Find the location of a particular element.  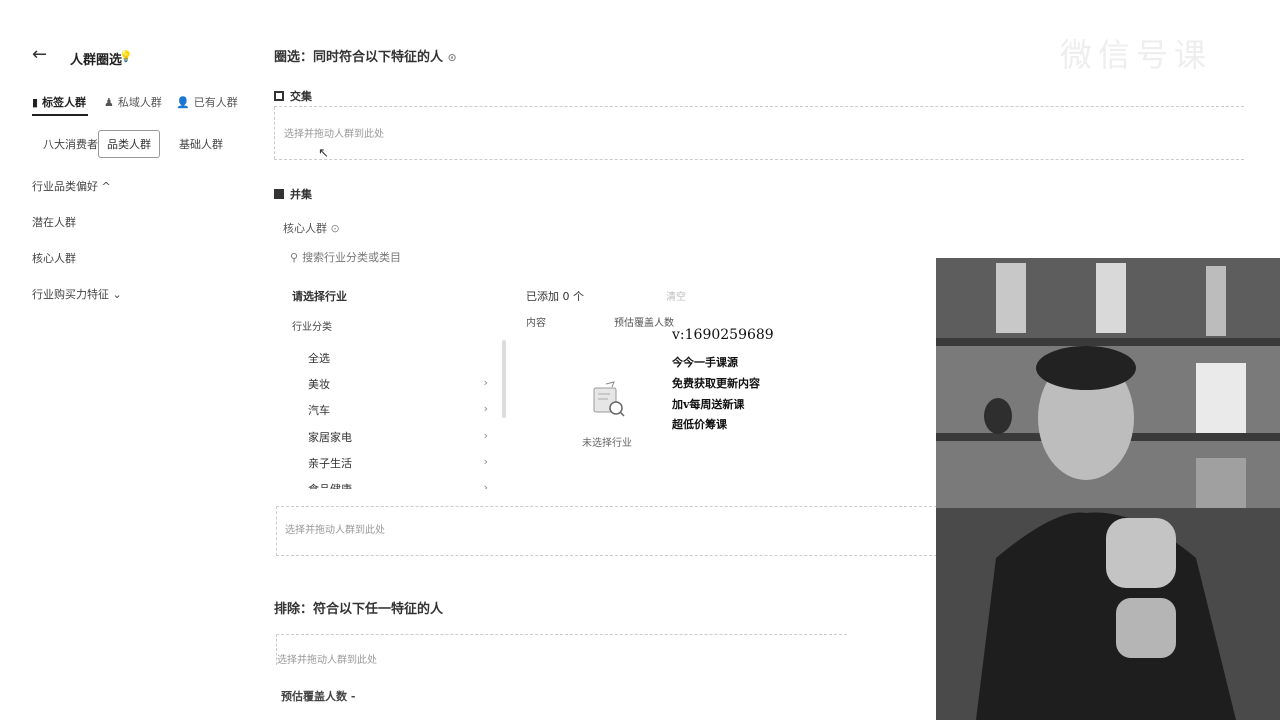

industry-item-label: 全选 is located at coordinates (319, 358).